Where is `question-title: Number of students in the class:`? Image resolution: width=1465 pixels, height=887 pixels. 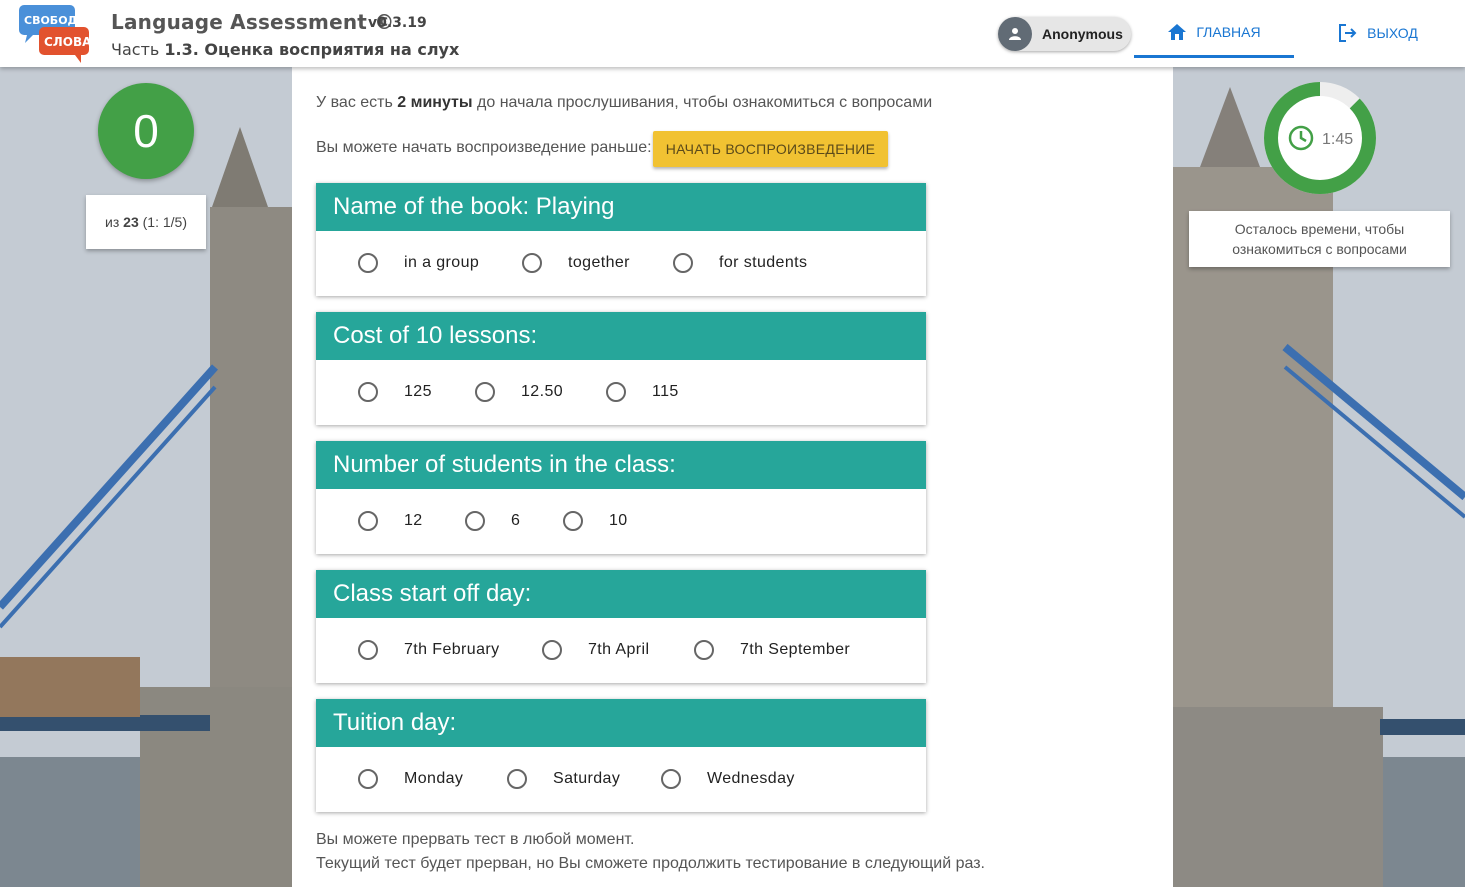
question-title: Number of students in the class: is located at coordinates (621, 465).